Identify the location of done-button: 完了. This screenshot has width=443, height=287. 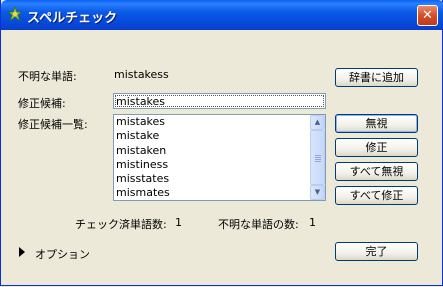
(376, 251).